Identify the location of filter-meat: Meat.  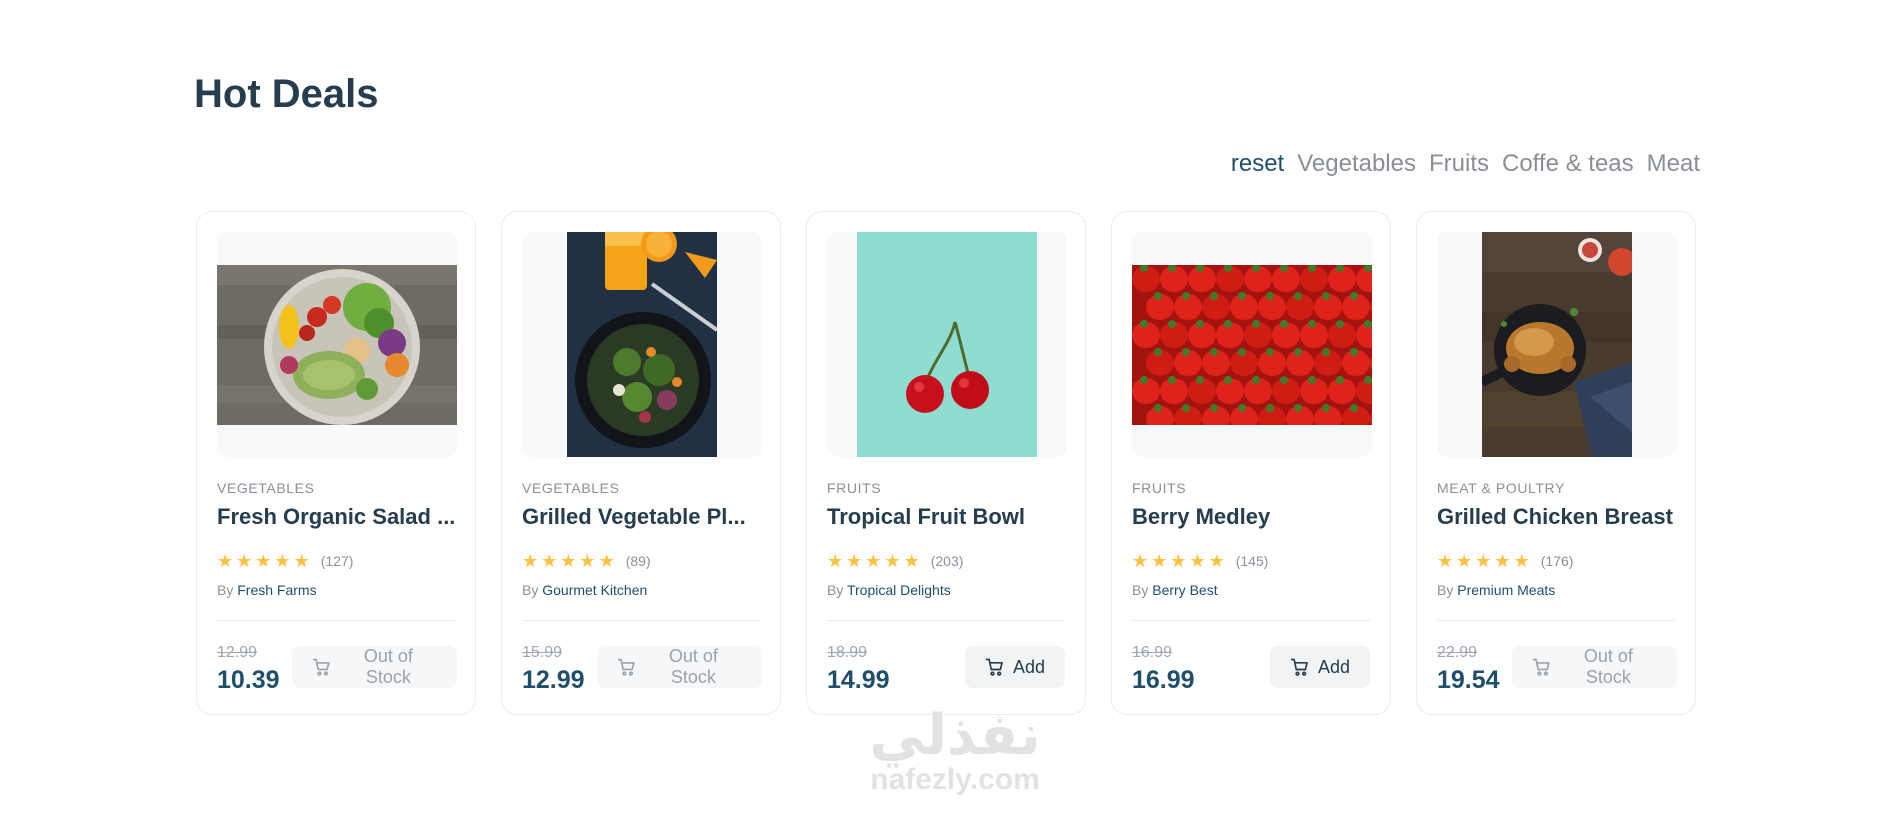
(1673, 164).